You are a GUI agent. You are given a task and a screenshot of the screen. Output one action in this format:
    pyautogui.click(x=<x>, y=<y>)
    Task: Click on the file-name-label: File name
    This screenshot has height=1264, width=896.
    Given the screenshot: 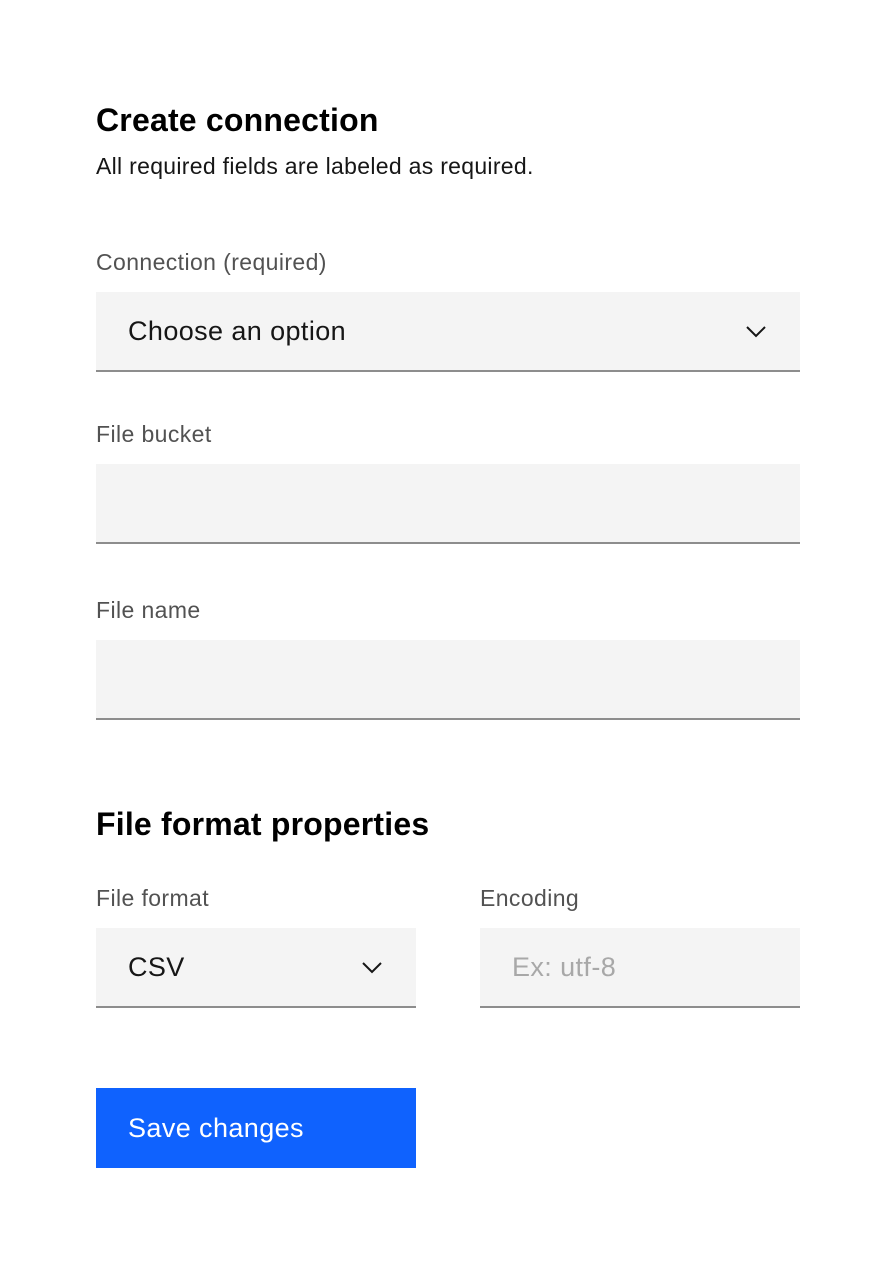 What is the action you would take?
    pyautogui.click(x=148, y=610)
    